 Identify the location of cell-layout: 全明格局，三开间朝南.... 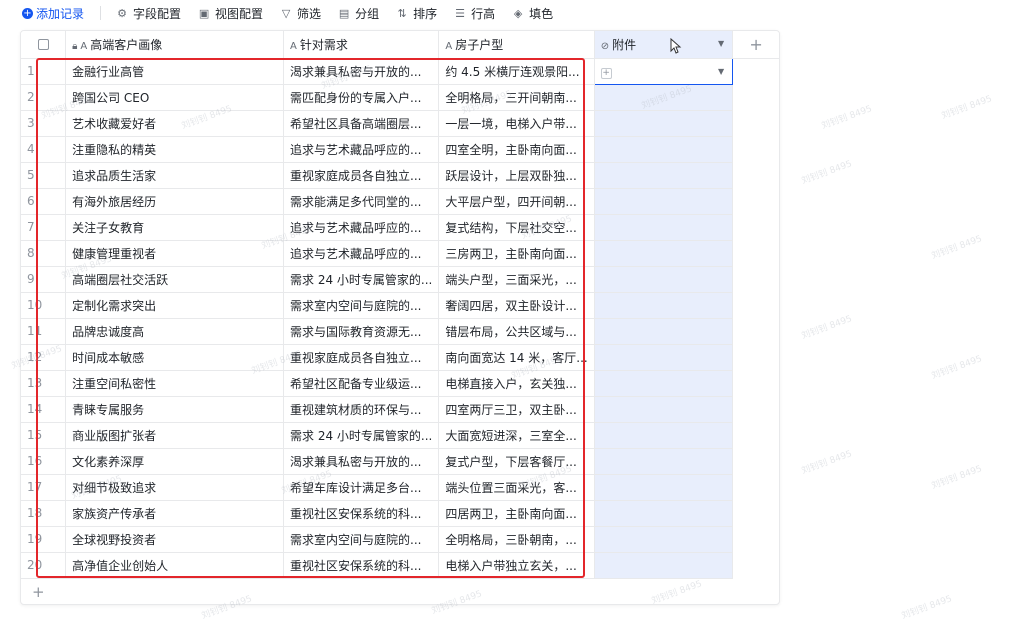
(516, 97).